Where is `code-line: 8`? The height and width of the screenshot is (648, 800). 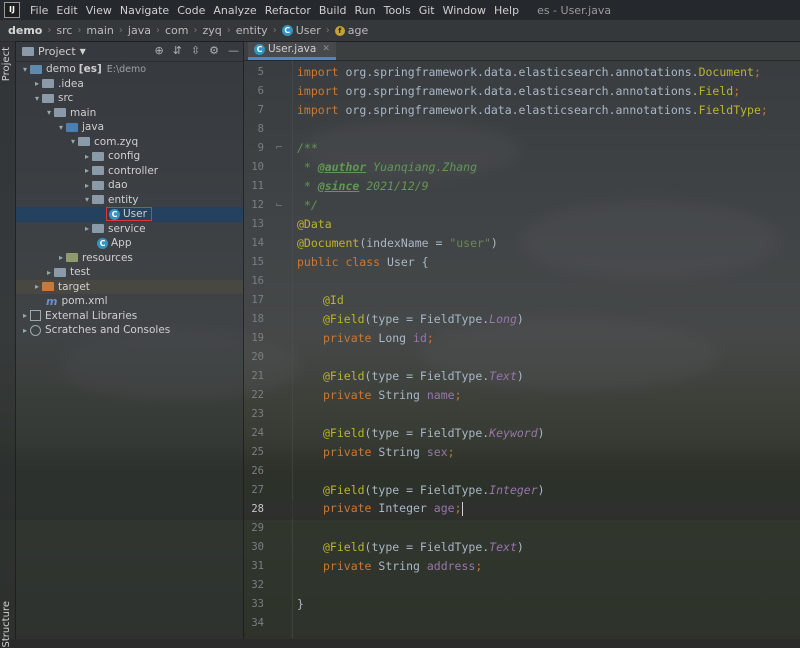 code-line: 8 is located at coordinates (522, 128).